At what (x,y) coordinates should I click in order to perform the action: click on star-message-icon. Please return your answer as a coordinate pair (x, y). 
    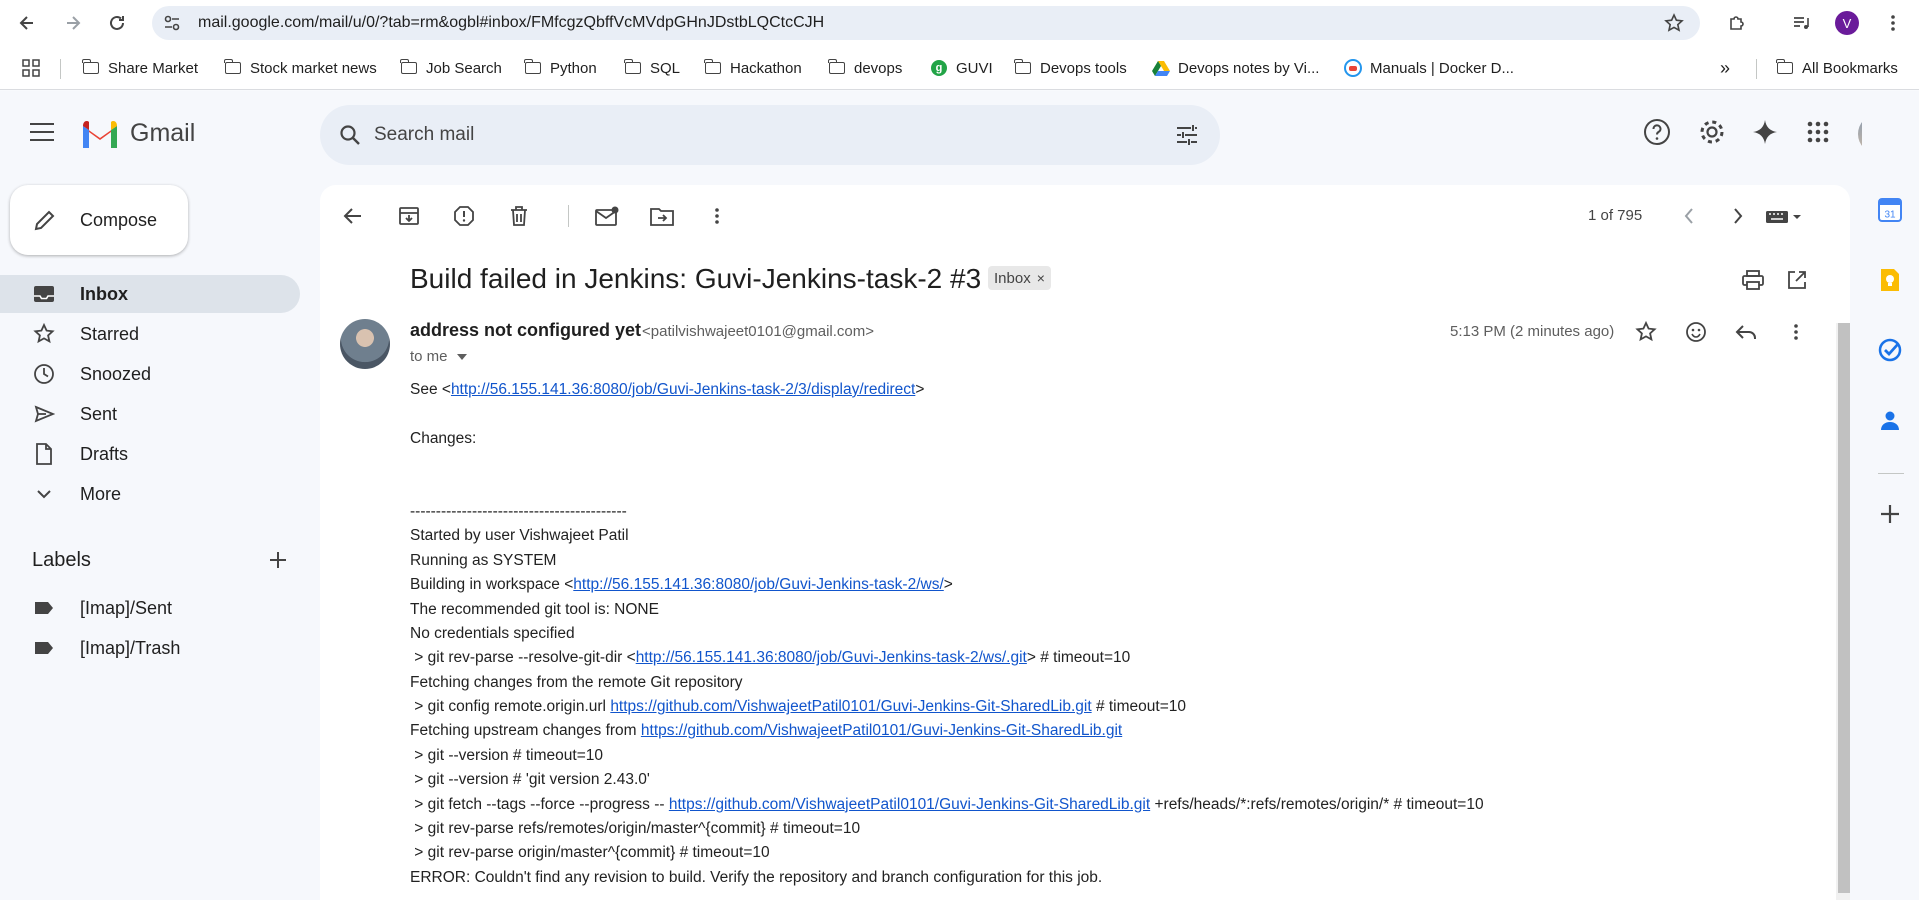
    Looking at the image, I should click on (1646, 332).